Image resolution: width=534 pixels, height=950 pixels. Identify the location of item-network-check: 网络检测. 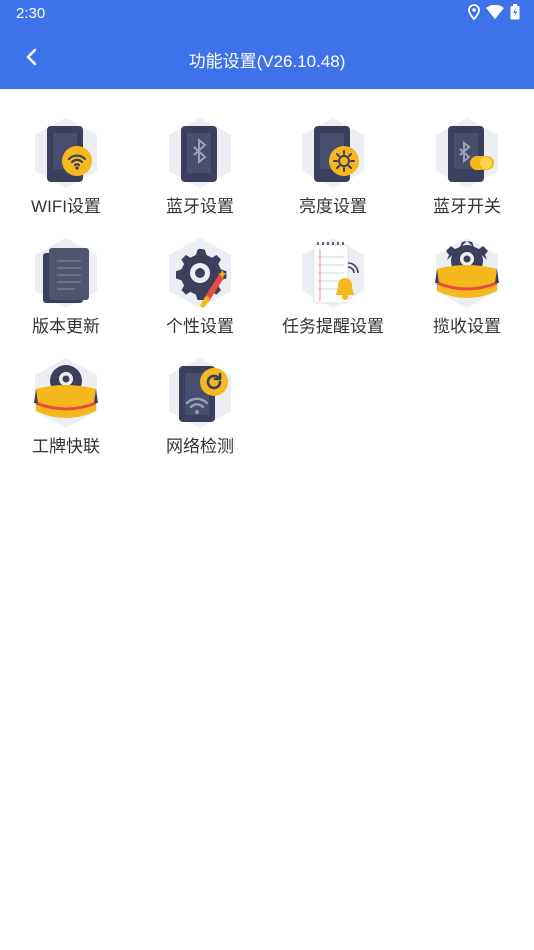
(200, 407).